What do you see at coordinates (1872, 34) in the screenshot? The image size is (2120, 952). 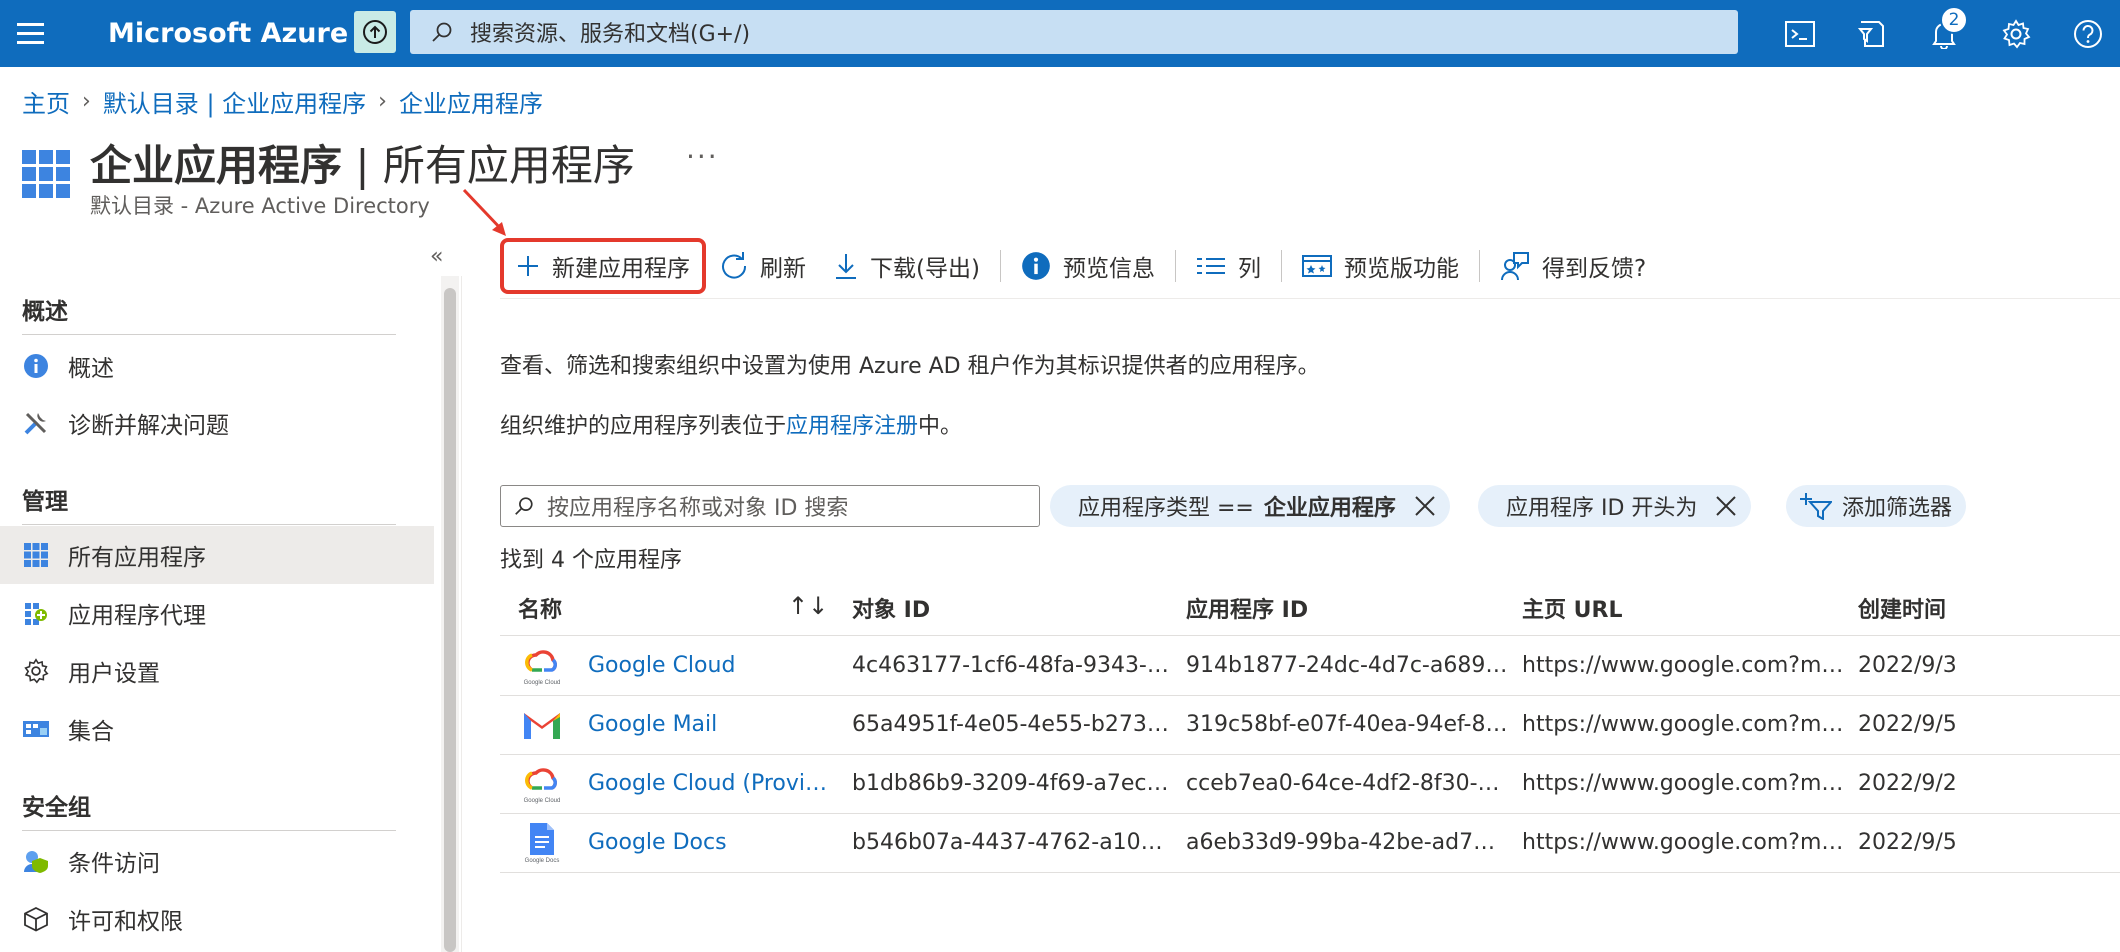 I see `directory-filter-icon` at bounding box center [1872, 34].